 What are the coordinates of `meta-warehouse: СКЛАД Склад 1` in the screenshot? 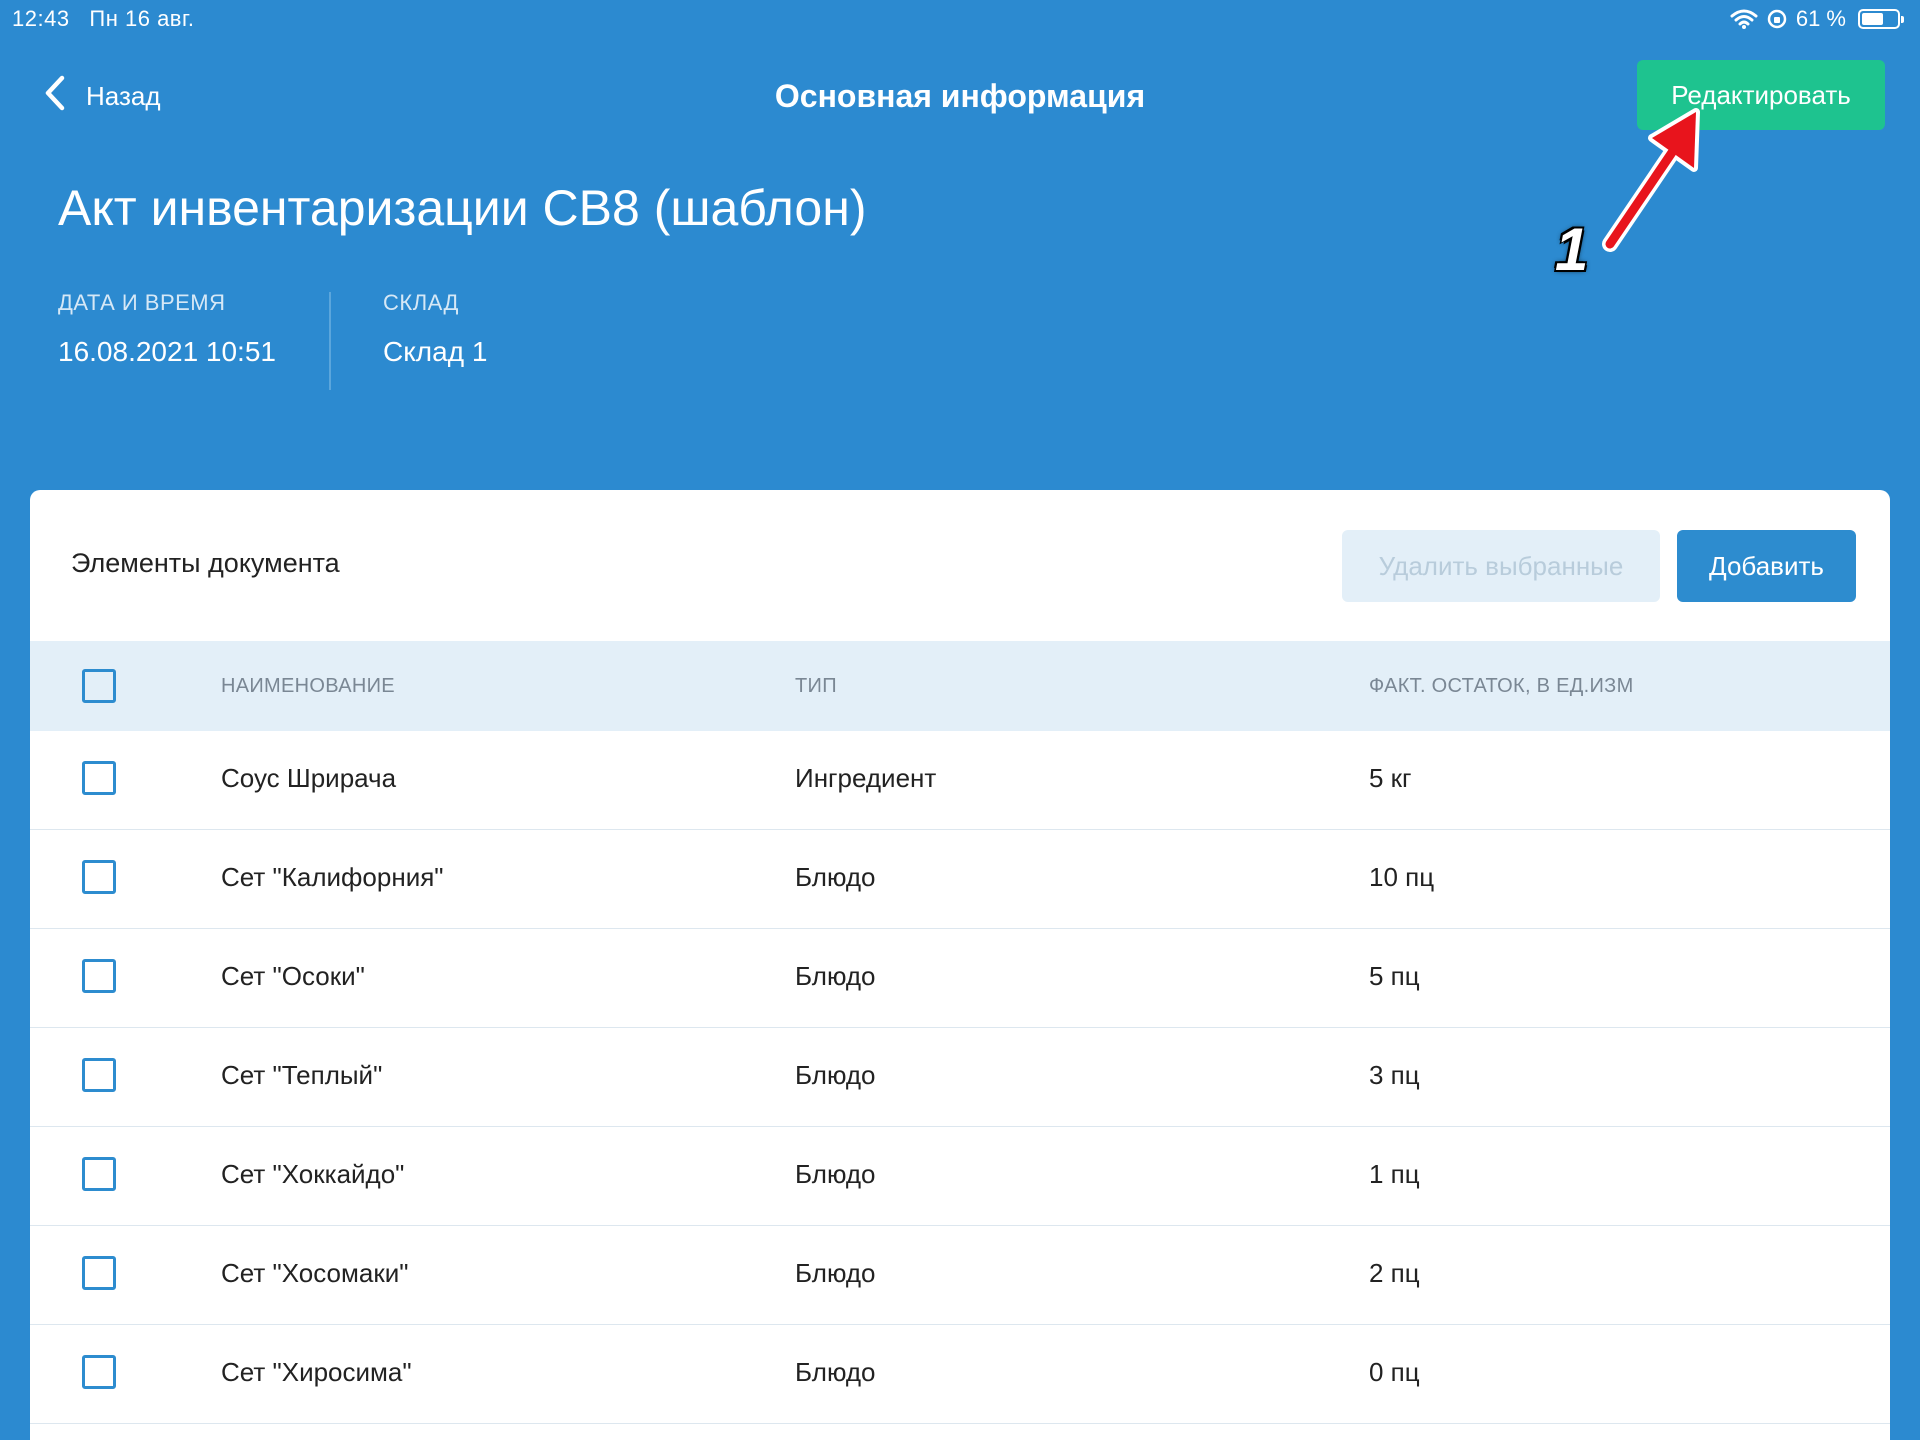 It's located at (435, 329).